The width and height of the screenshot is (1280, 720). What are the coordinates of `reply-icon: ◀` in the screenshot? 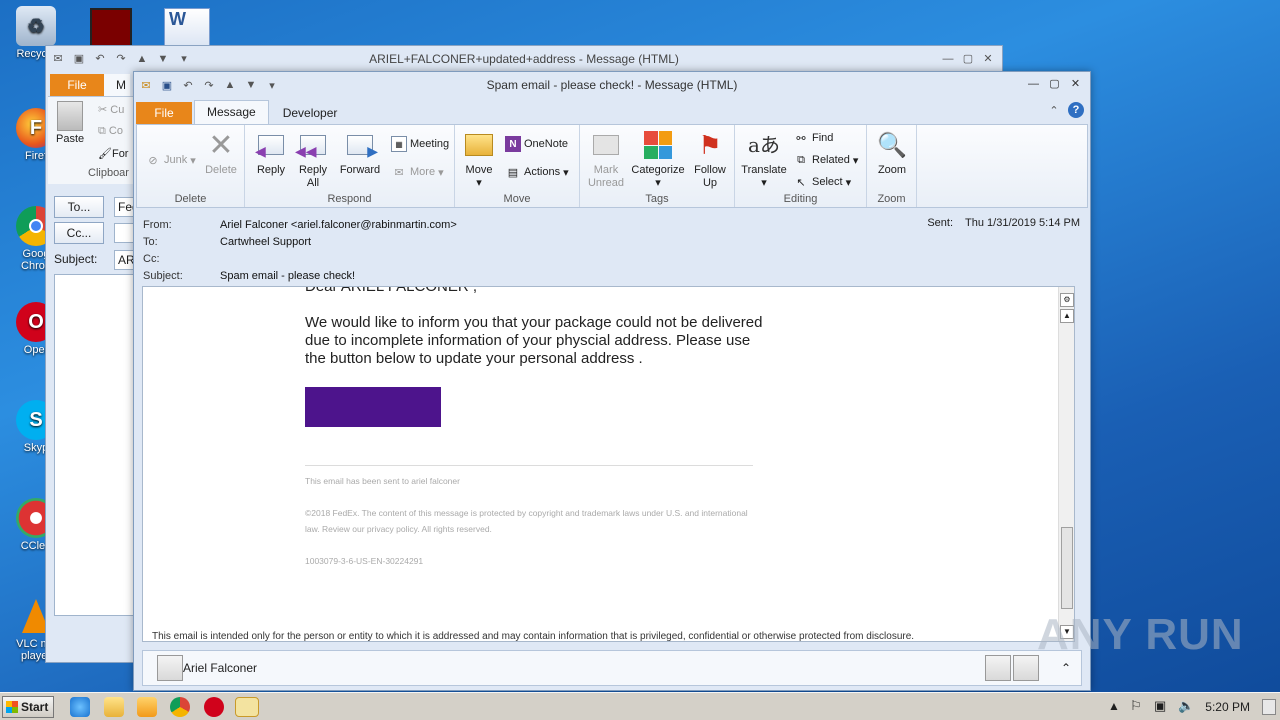 It's located at (271, 145).